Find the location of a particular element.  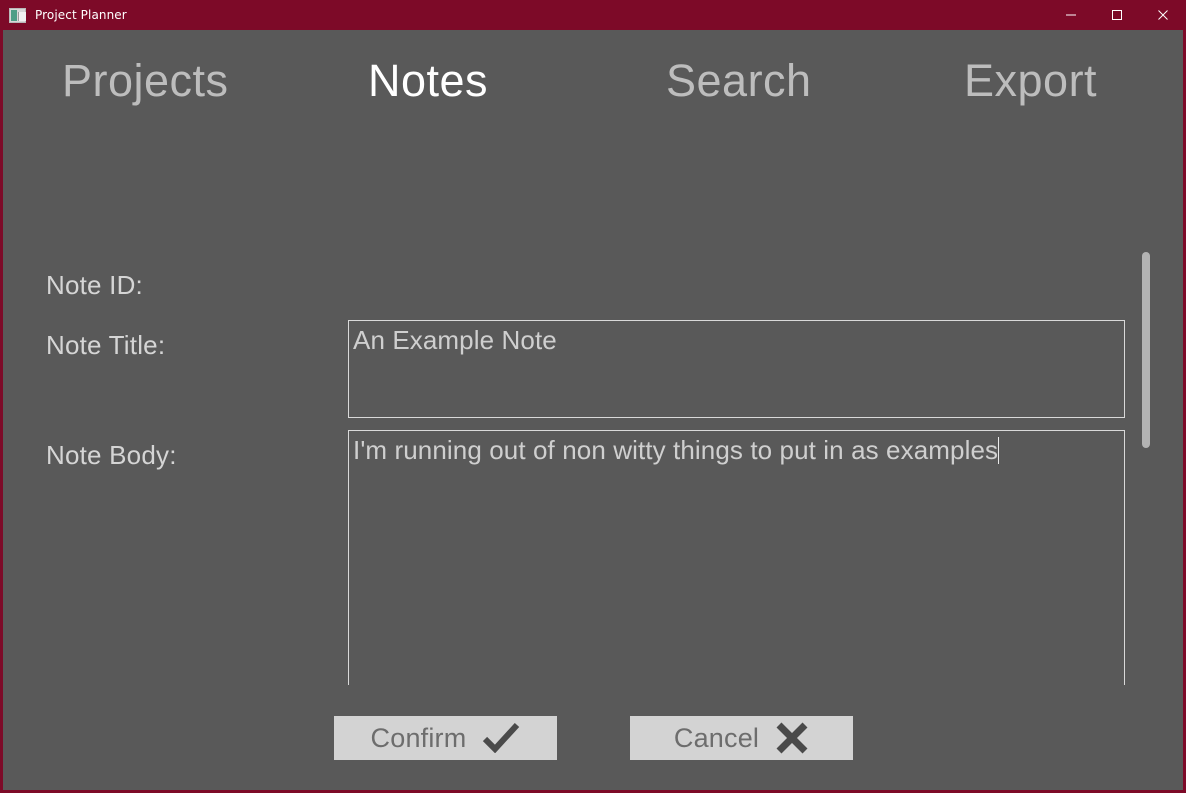

cancel-button: Cancel is located at coordinates (741, 738).